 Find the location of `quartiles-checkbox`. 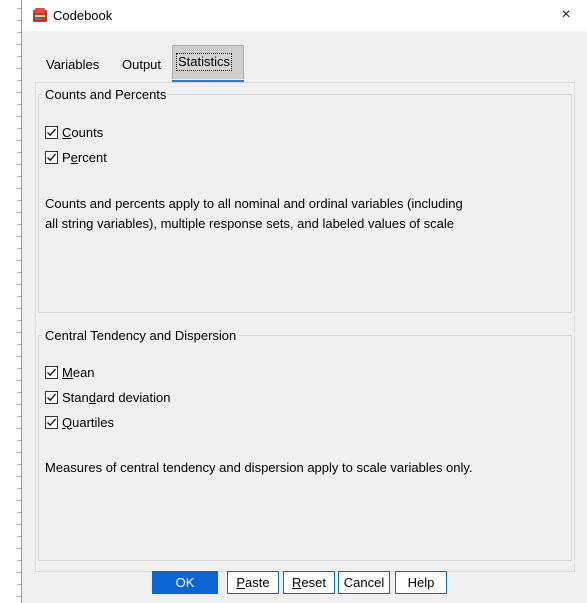

quartiles-checkbox is located at coordinates (51, 422).